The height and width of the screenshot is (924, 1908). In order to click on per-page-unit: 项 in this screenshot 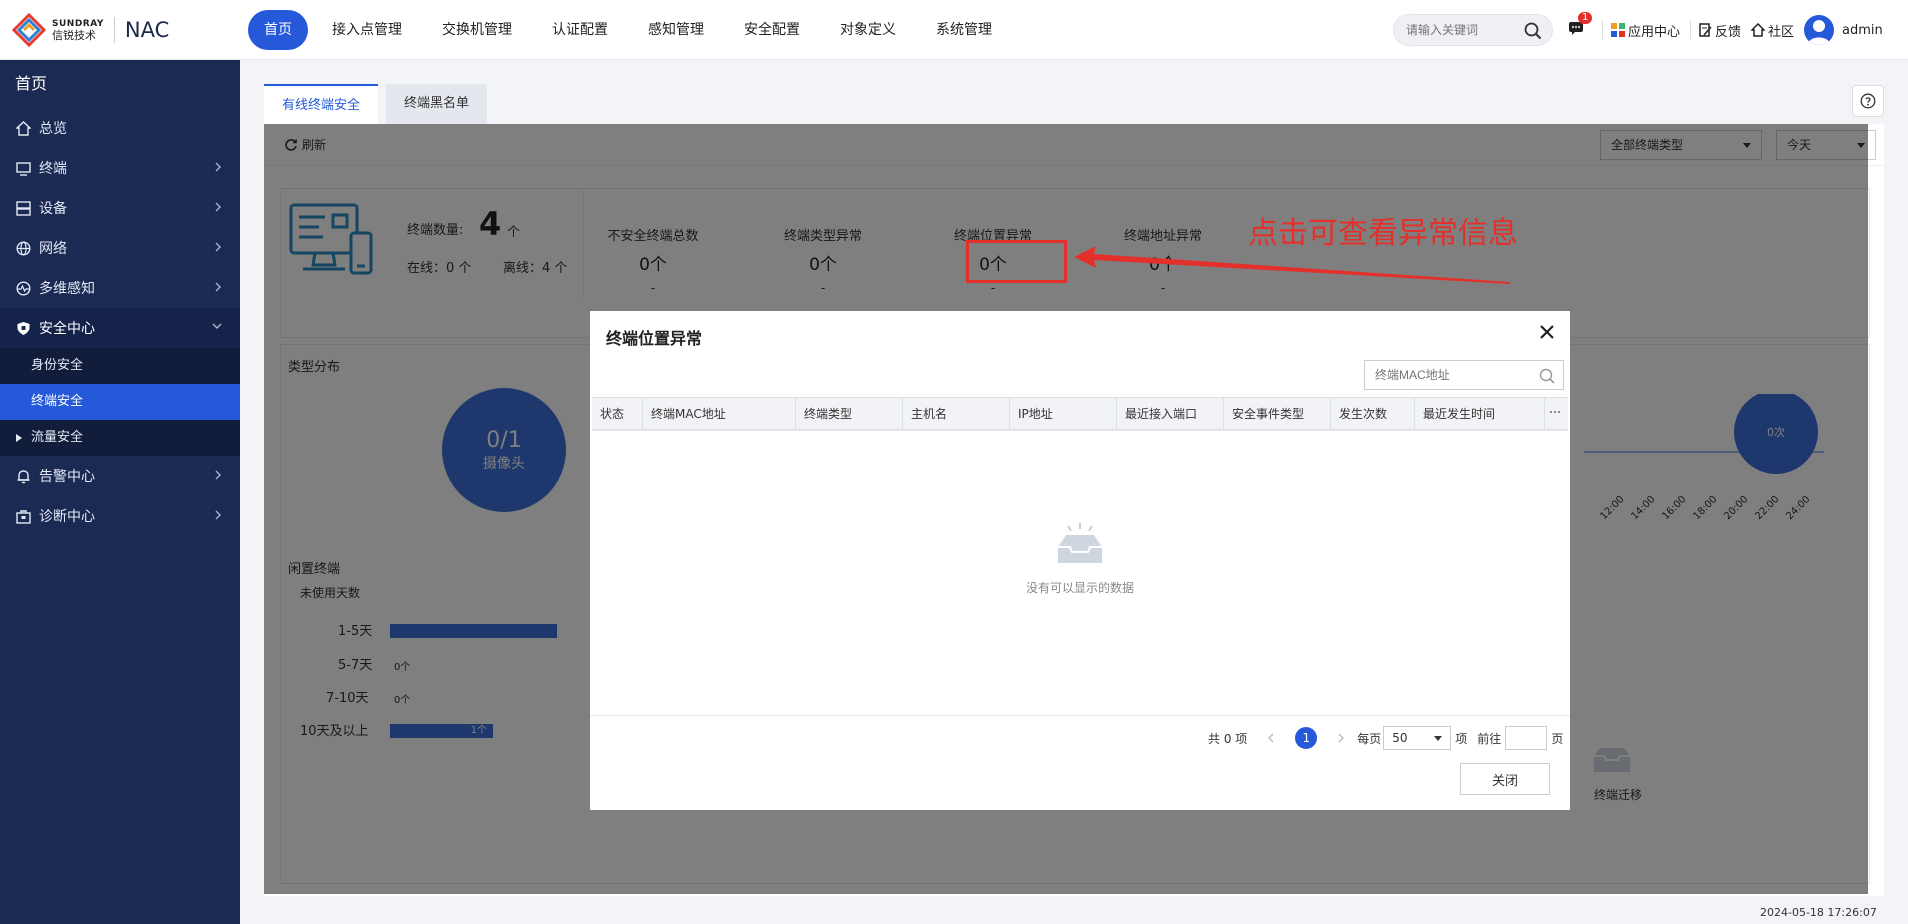, I will do `click(1461, 738)`.